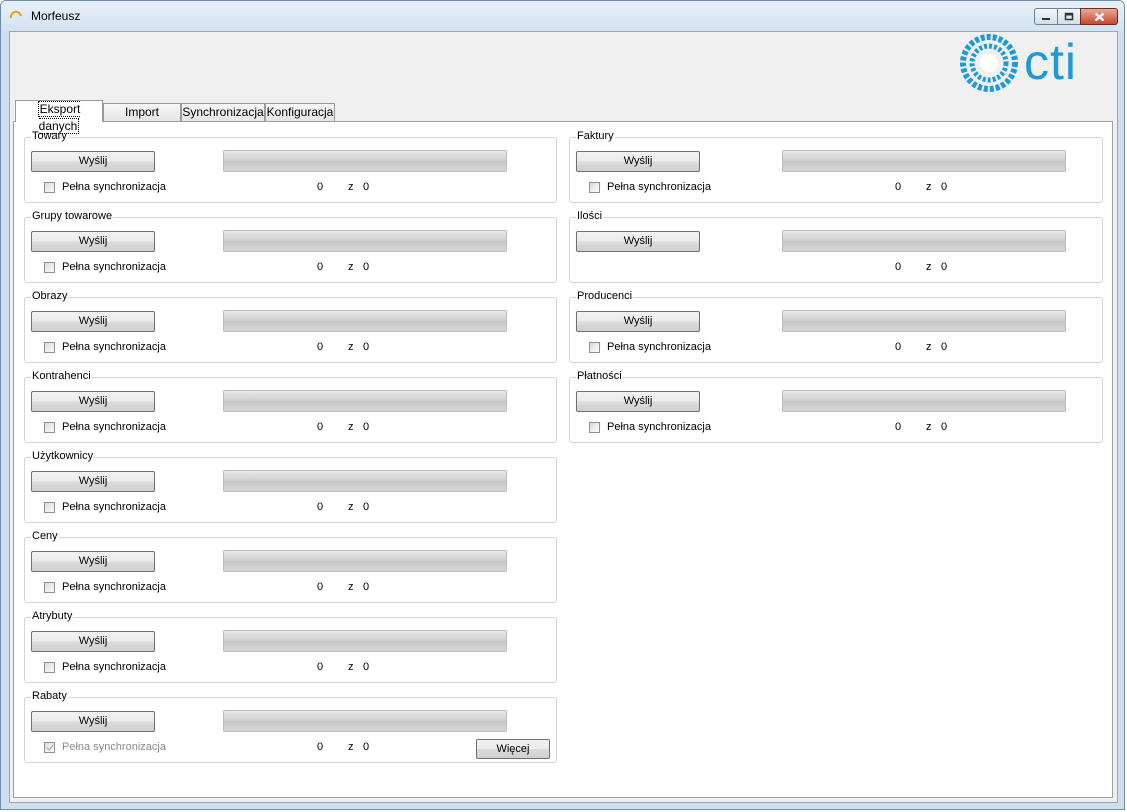 Image resolution: width=1127 pixels, height=812 pixels. I want to click on progress-bar-producenci, so click(924, 321).